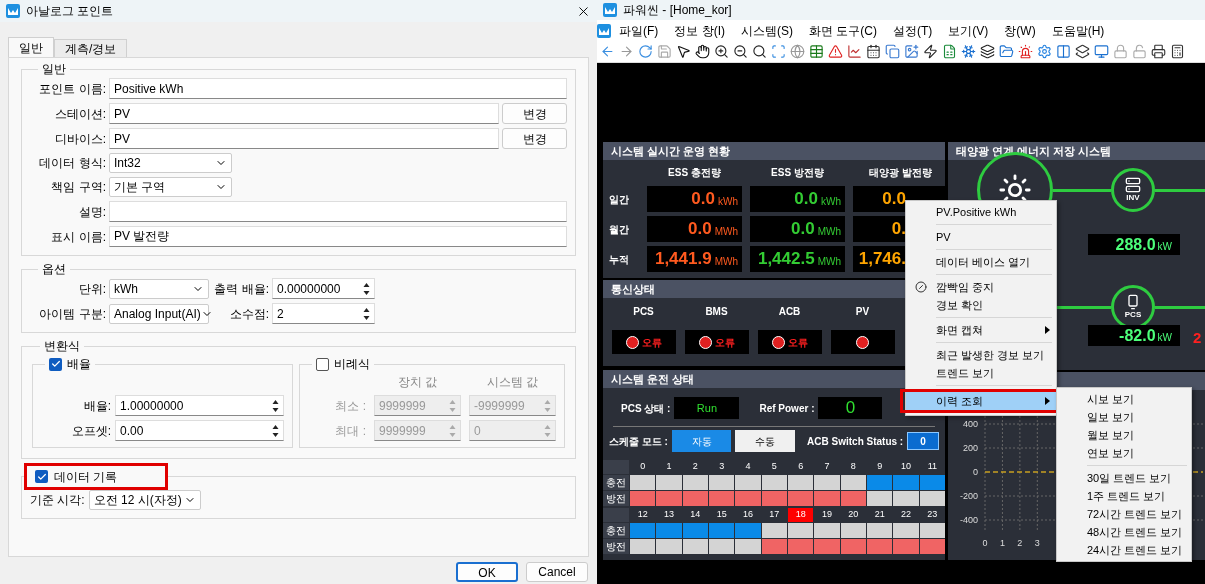 This screenshot has width=1205, height=584. I want to click on row-label: 일간, so click(619, 199).